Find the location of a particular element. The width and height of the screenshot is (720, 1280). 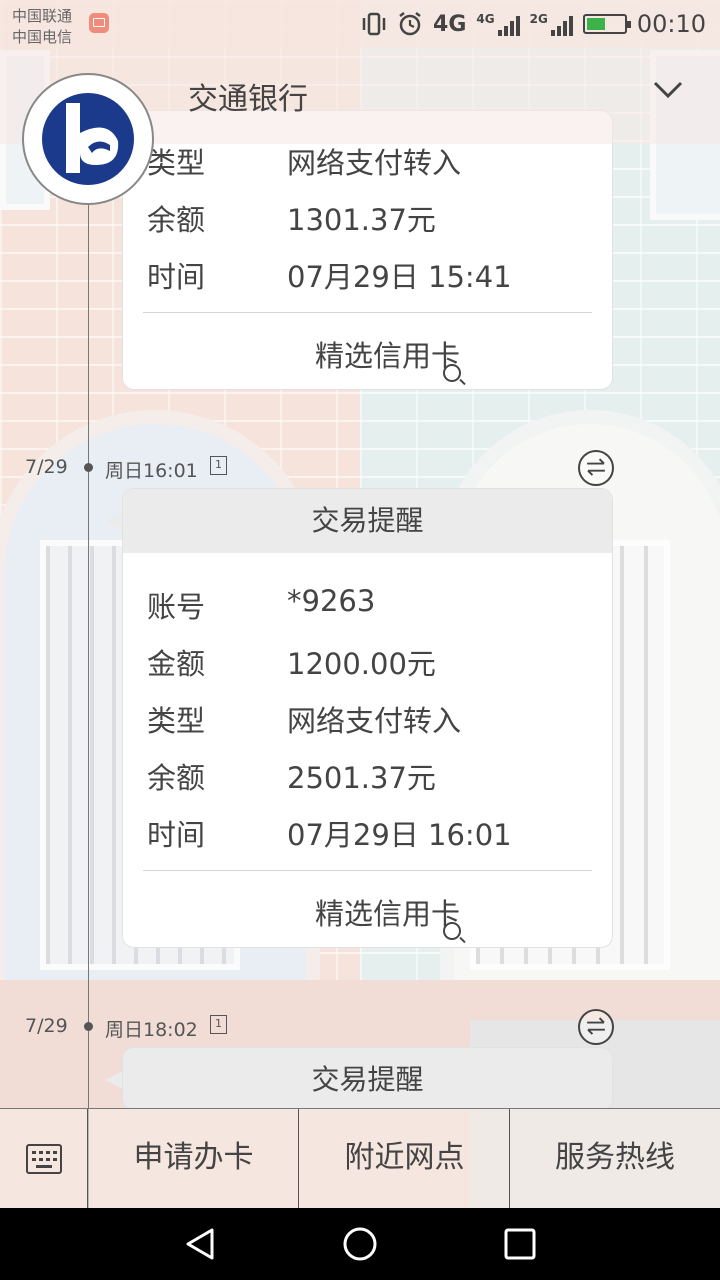

vibrate-icon is located at coordinates (374, 24).